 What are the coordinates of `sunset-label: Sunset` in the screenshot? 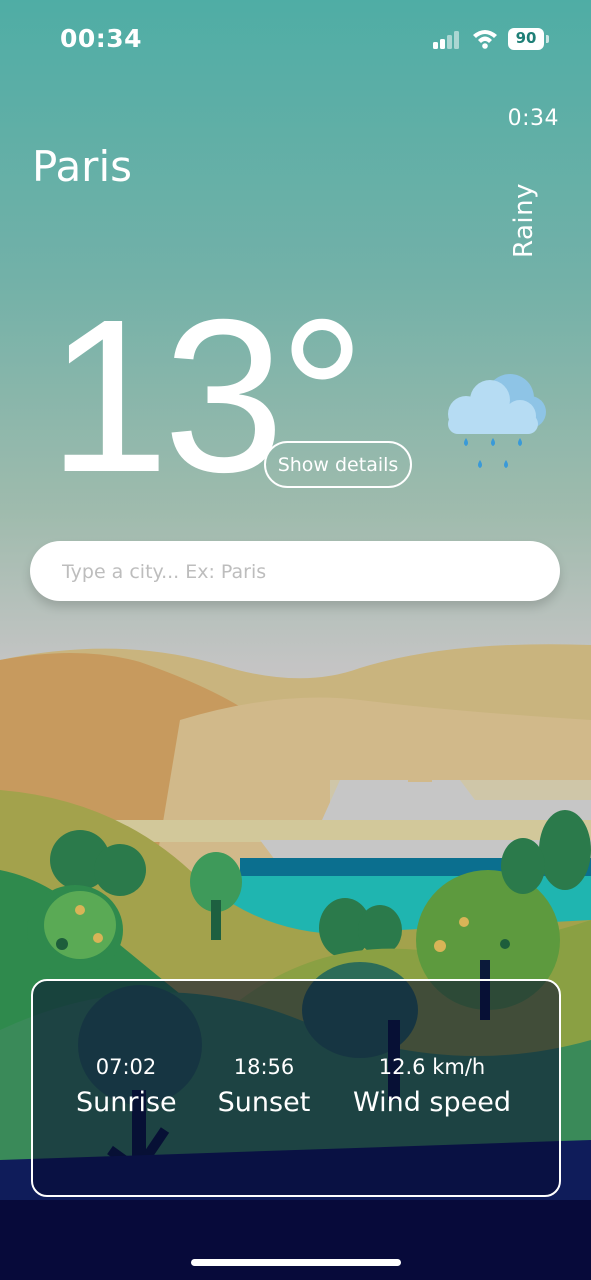 It's located at (264, 1102).